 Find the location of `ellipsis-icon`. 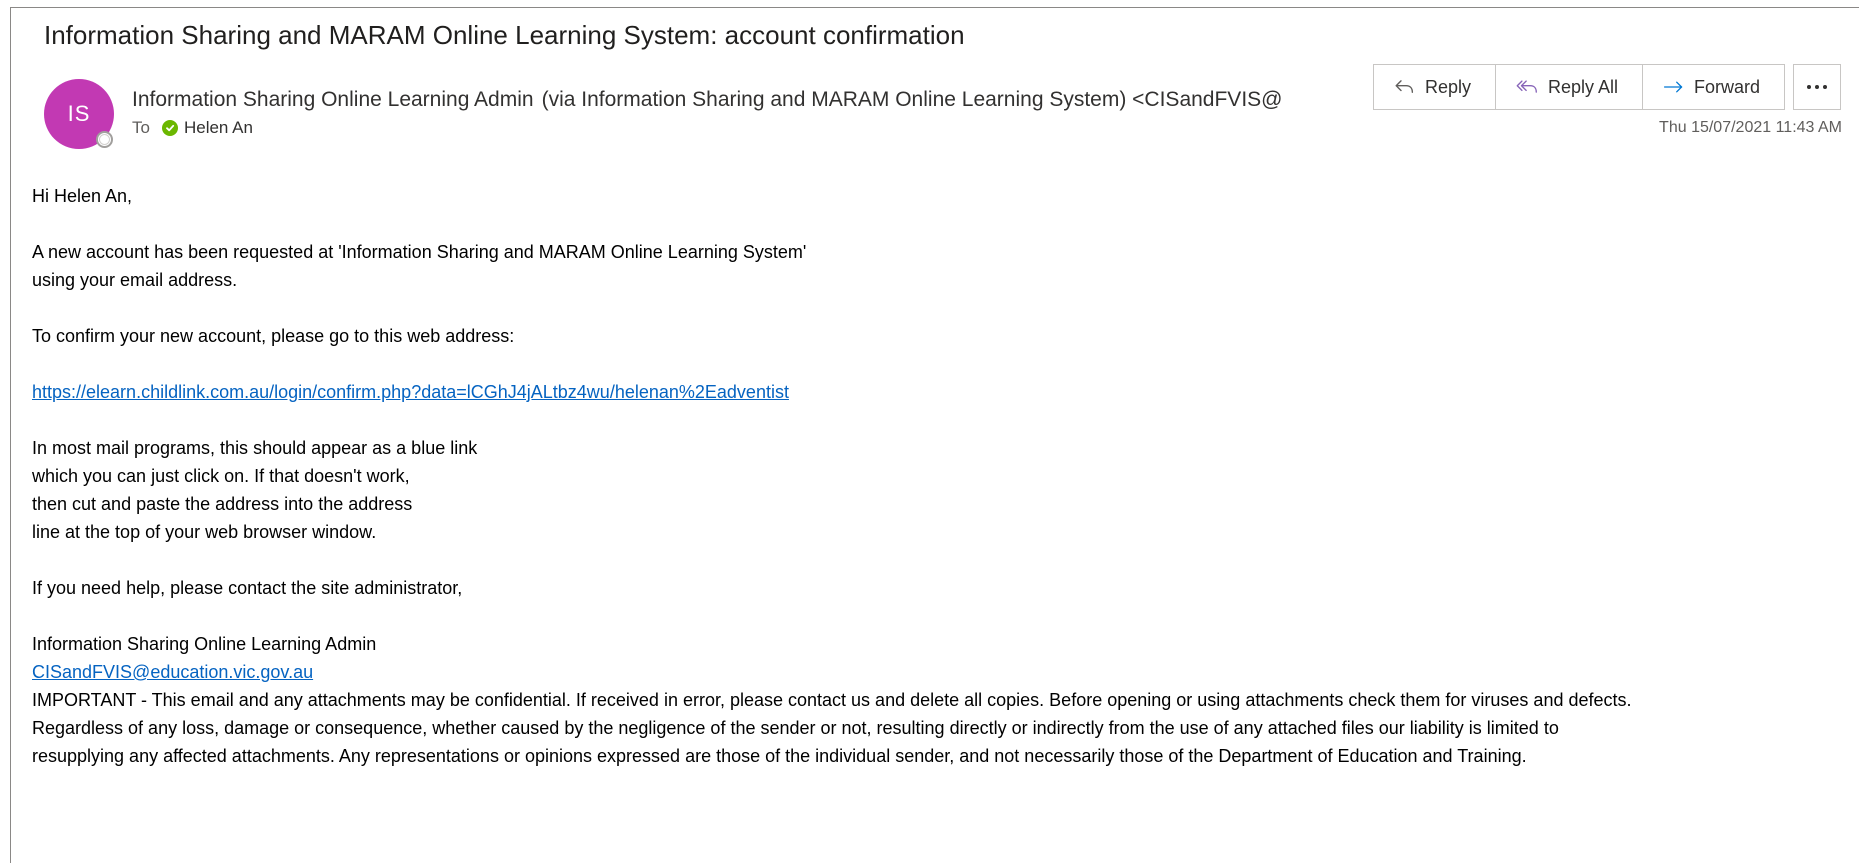

ellipsis-icon is located at coordinates (1817, 87).